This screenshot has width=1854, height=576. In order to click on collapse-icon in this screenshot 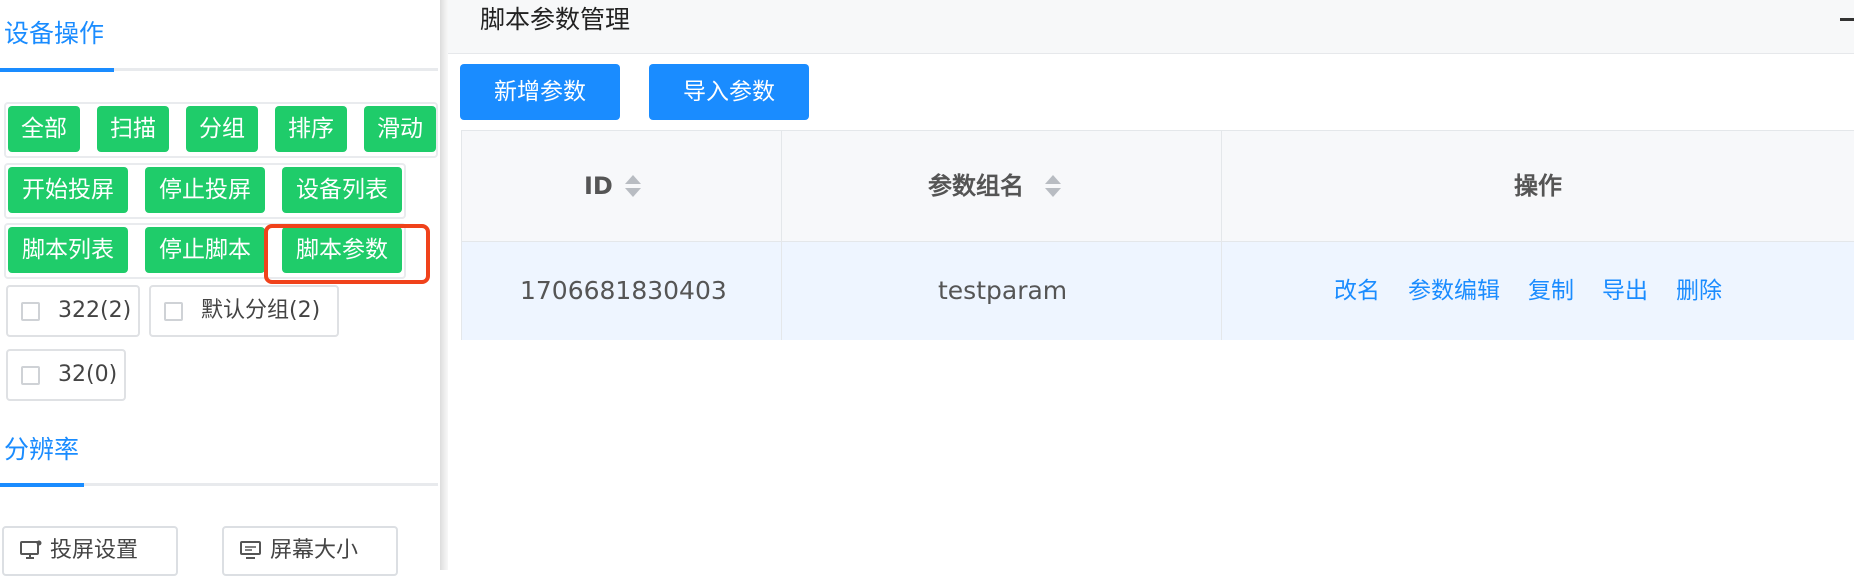, I will do `click(1847, 19)`.